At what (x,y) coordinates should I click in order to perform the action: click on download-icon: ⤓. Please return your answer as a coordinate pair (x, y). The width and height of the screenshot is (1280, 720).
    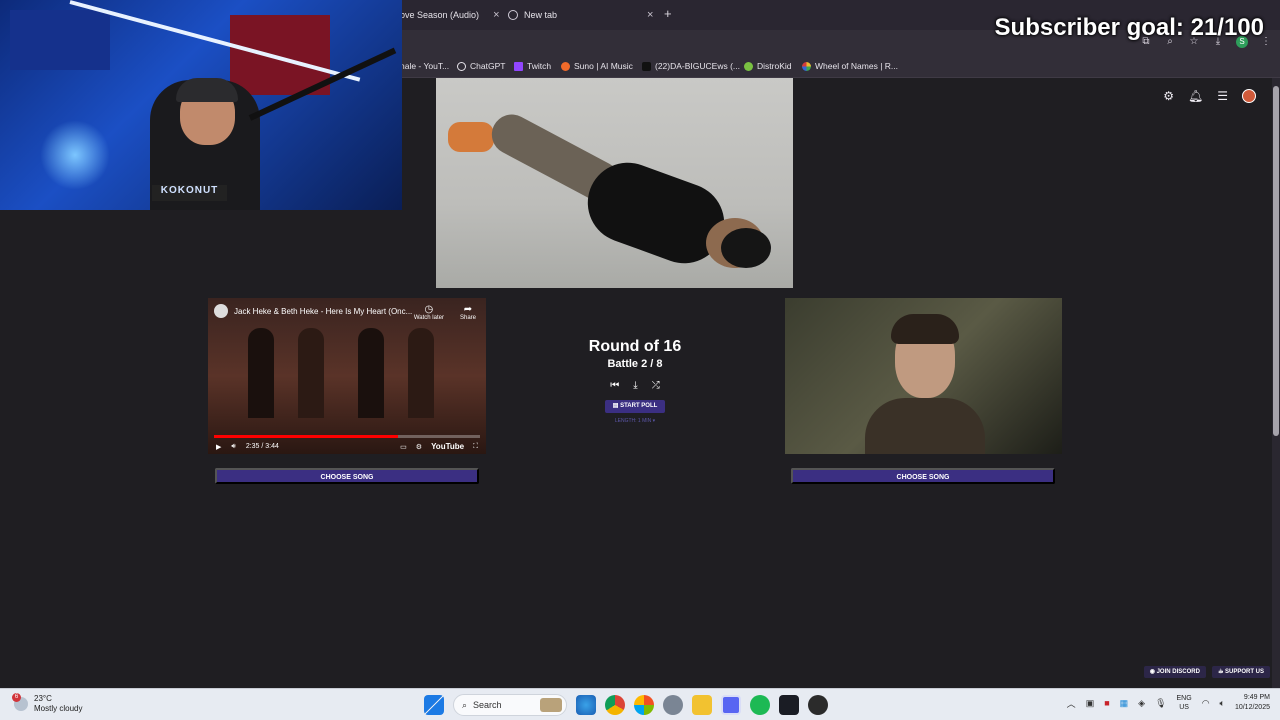
    Looking at the image, I should click on (635, 385).